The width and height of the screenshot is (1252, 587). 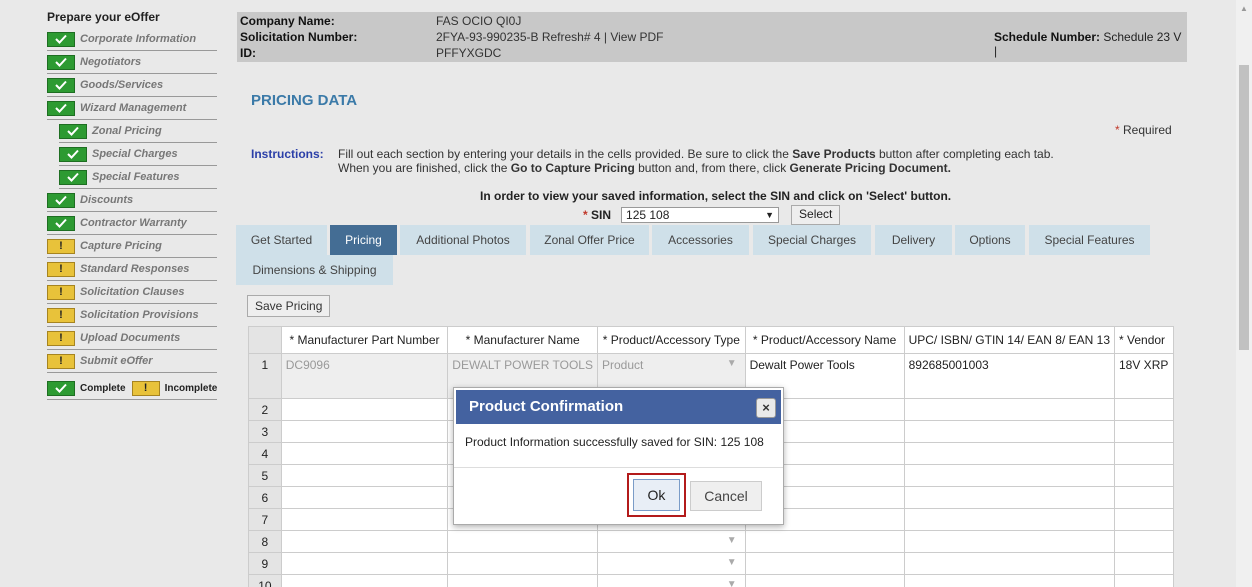 What do you see at coordinates (132, 361) in the screenshot?
I see `sidebar-item-submit-eoffer: ! Submit eOffer` at bounding box center [132, 361].